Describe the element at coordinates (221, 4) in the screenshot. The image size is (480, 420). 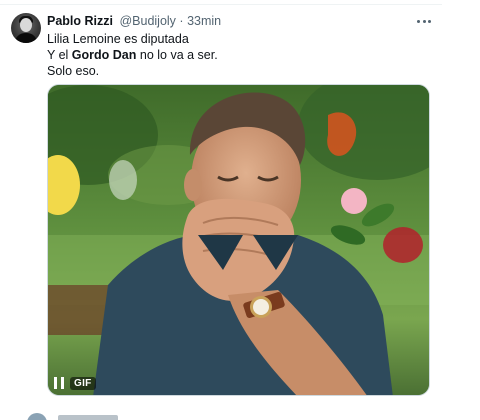
I see `divider` at that location.